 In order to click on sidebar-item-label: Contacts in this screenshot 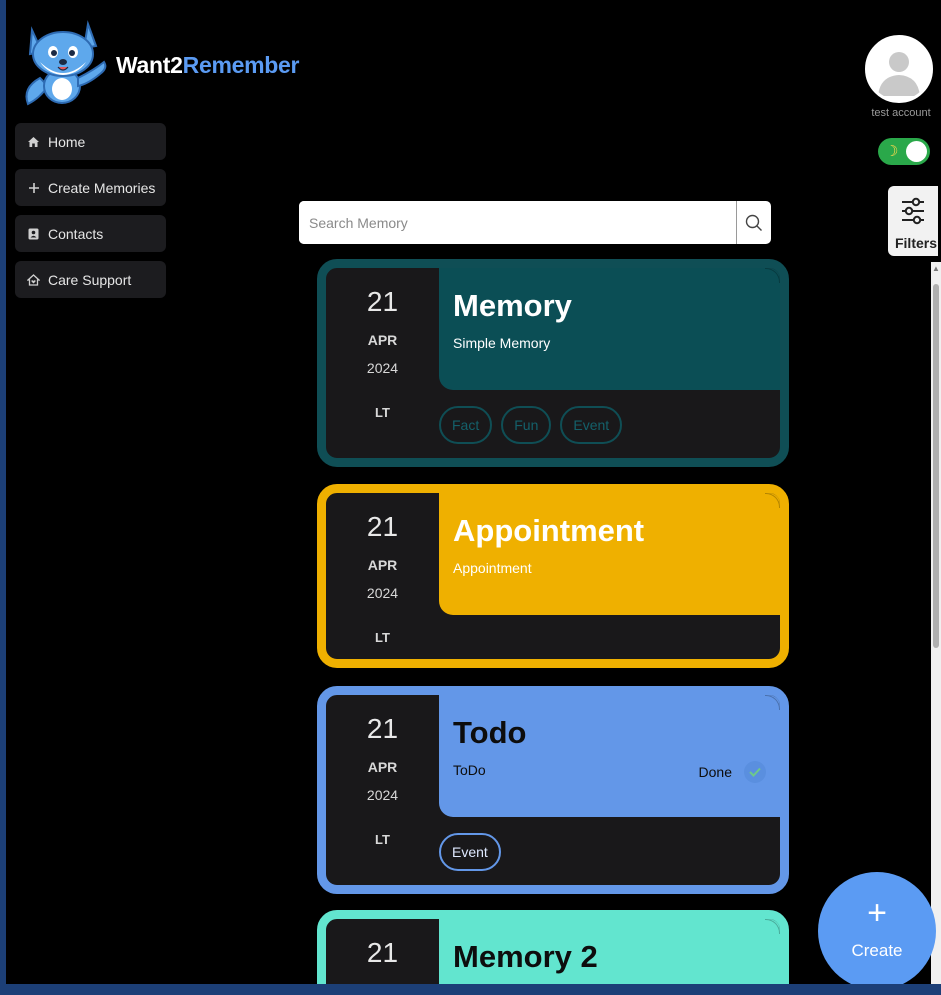, I will do `click(76, 233)`.